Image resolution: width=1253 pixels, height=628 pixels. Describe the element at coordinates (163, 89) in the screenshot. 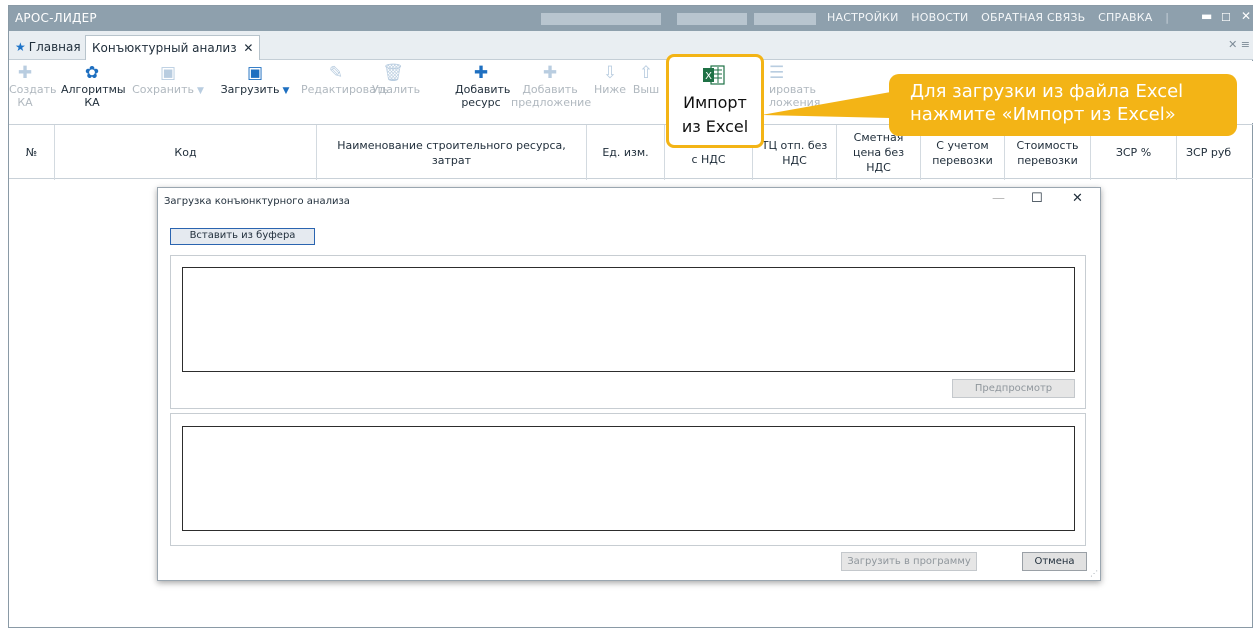

I see `save-label: Сохранить` at that location.